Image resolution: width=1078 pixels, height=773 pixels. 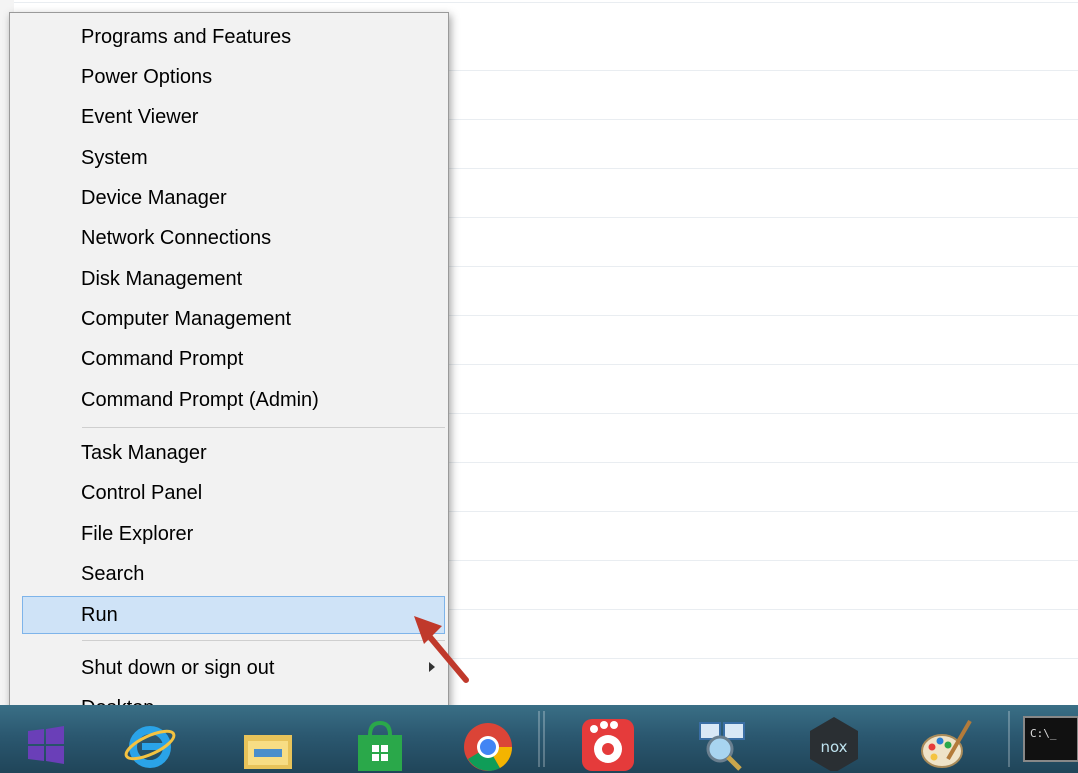 I want to click on nox-icon: nox, so click(x=834, y=743).